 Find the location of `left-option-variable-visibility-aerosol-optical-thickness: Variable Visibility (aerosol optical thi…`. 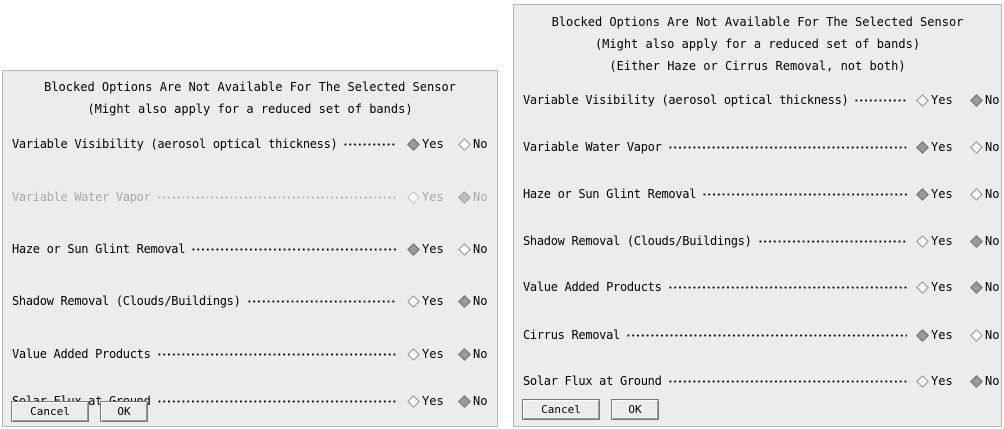

left-option-variable-visibility-aerosol-optical-thickness: Variable Visibility (aerosol optical thi… is located at coordinates (250, 144).